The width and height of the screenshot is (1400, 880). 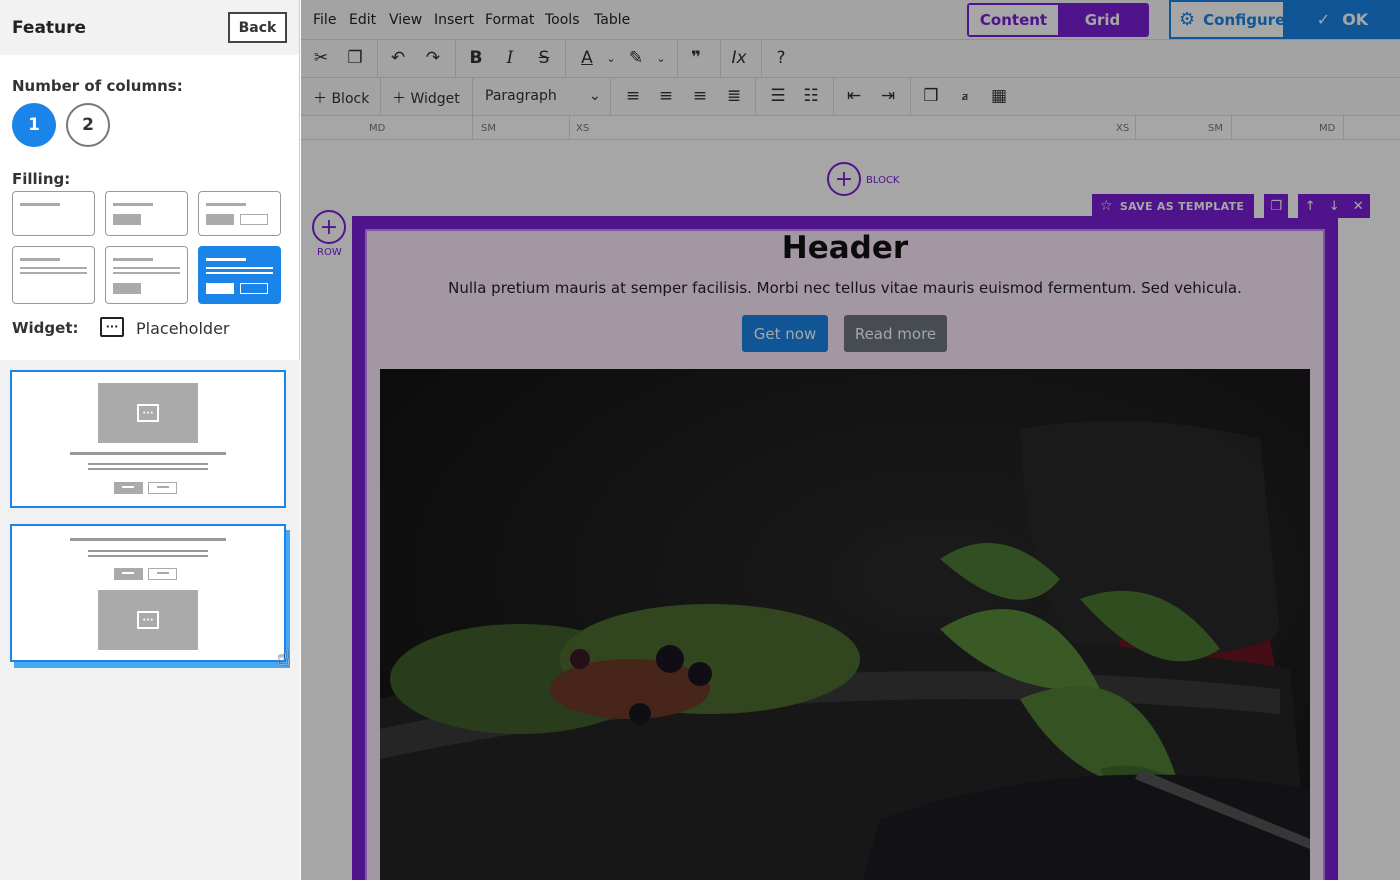 I want to click on layout-template-image-top: ···, so click(x=148, y=439).